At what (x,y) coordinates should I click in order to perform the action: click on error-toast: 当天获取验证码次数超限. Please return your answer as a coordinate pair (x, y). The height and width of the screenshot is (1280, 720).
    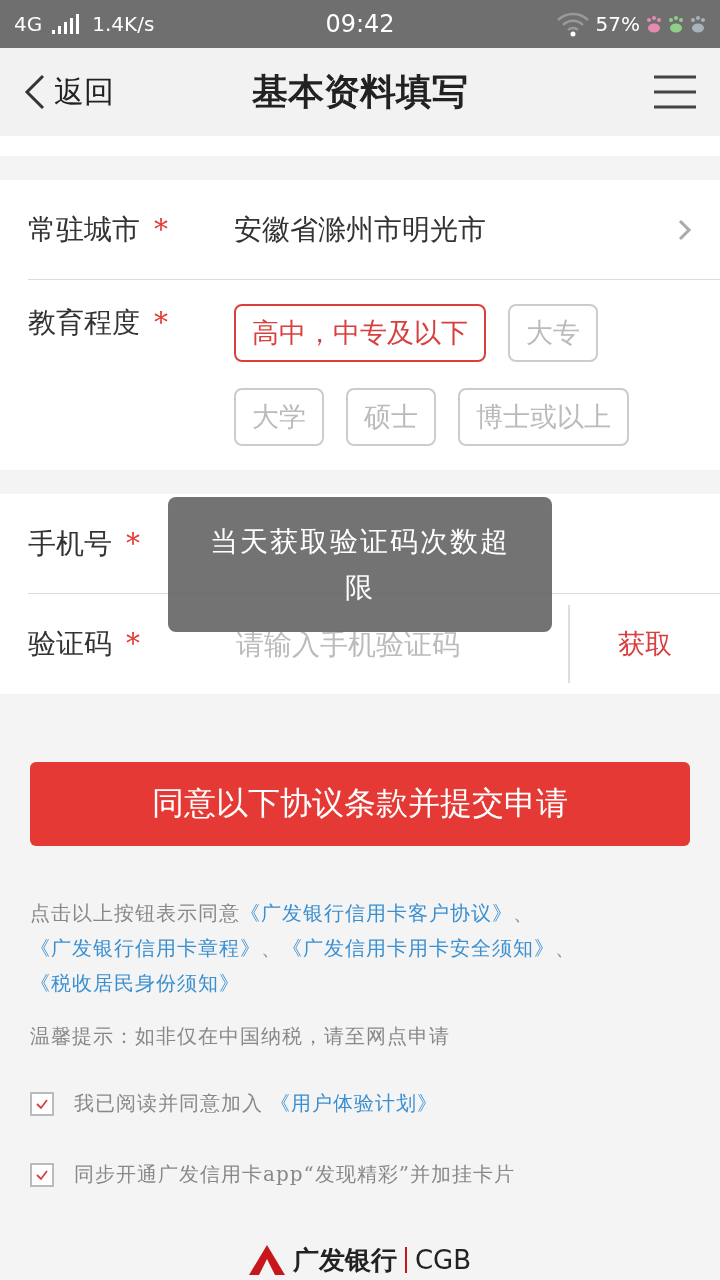
    Looking at the image, I should click on (360, 564).